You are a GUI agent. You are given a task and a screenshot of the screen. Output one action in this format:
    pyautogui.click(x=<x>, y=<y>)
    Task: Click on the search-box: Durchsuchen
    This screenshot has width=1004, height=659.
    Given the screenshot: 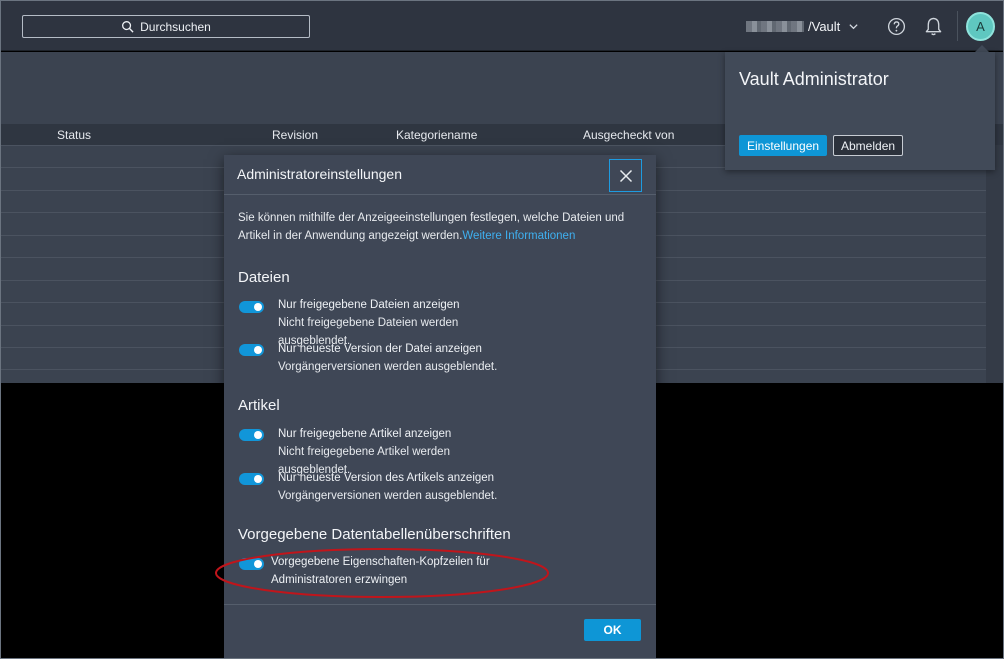 What is the action you would take?
    pyautogui.click(x=166, y=26)
    